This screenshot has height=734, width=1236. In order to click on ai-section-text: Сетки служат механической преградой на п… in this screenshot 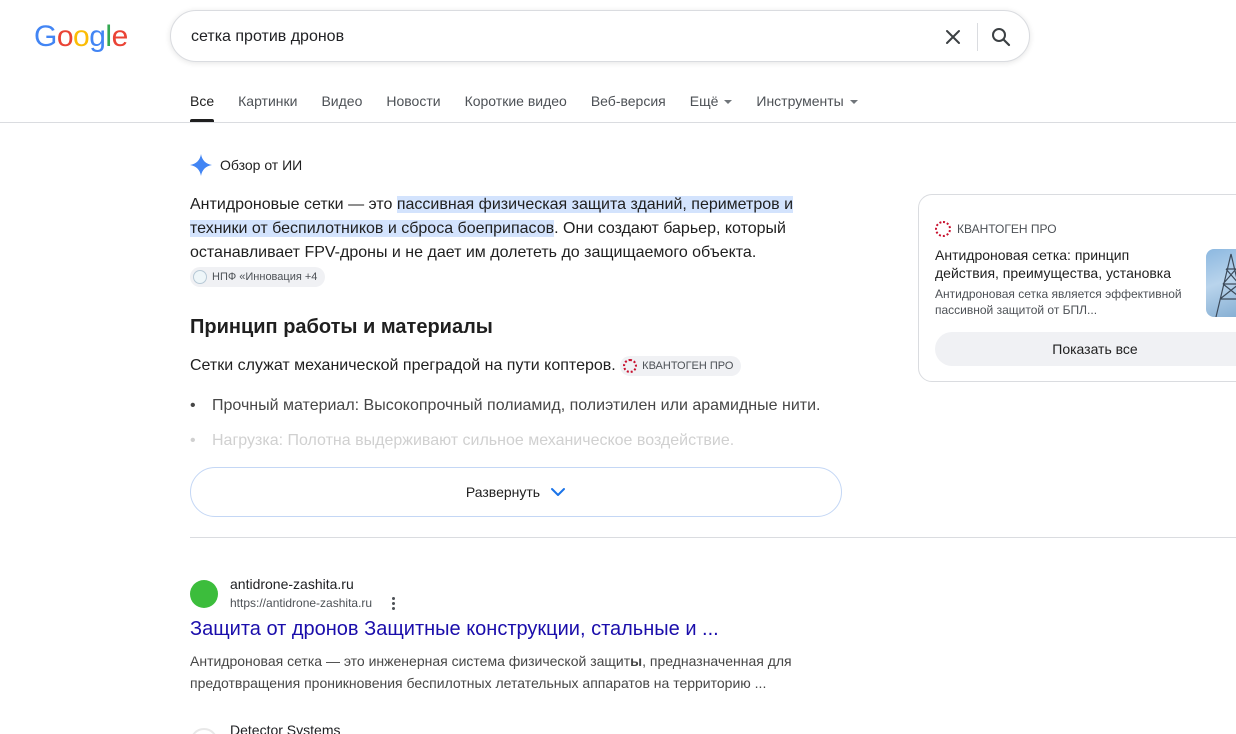, I will do `click(466, 366)`.